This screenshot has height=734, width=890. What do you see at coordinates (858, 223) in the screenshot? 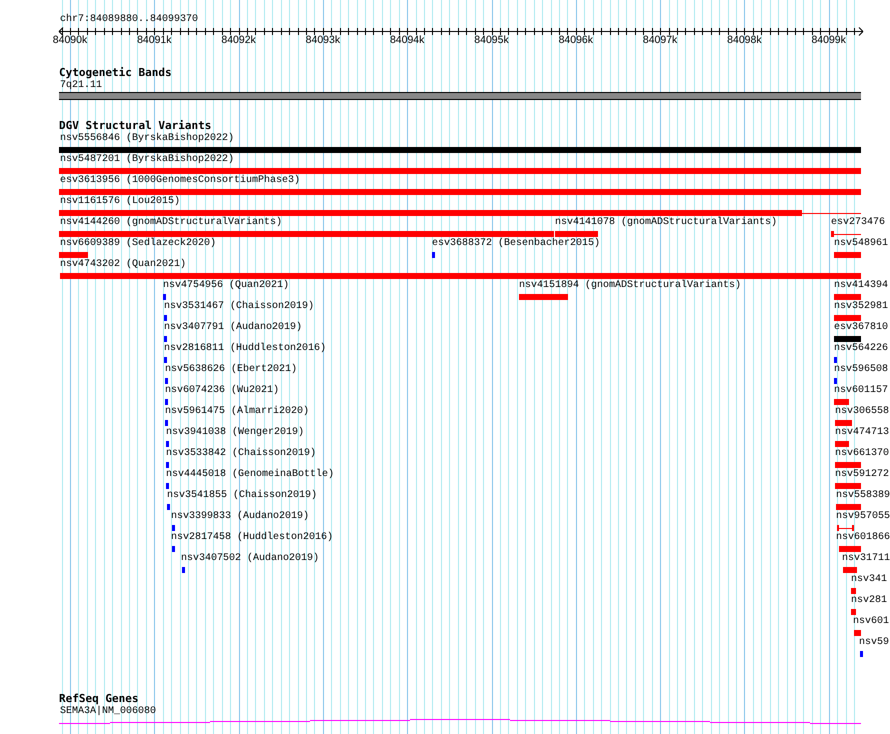
I see `variant-label: esv273476` at bounding box center [858, 223].